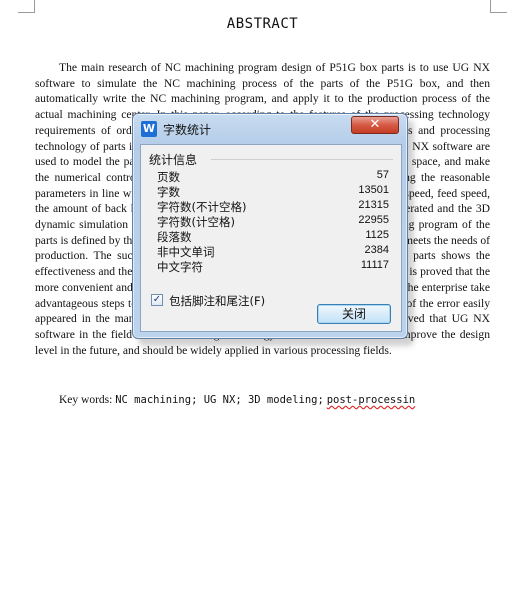  I want to click on stat-label: 字符数(计空格), so click(196, 222).